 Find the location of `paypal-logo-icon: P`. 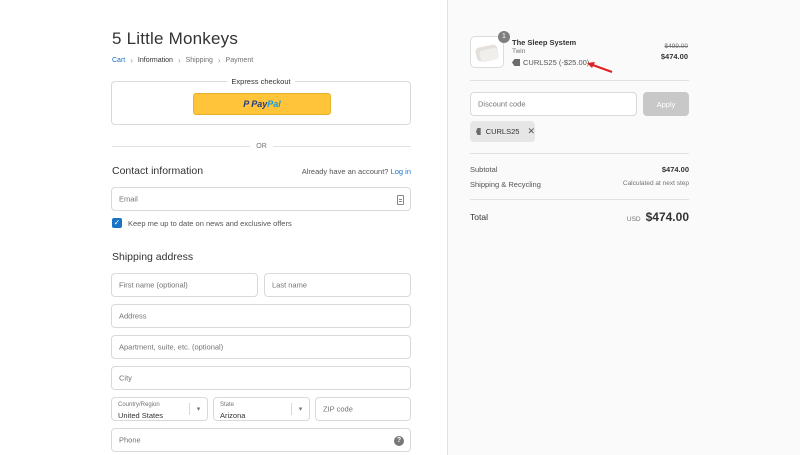

paypal-logo-icon: P is located at coordinates (246, 104).